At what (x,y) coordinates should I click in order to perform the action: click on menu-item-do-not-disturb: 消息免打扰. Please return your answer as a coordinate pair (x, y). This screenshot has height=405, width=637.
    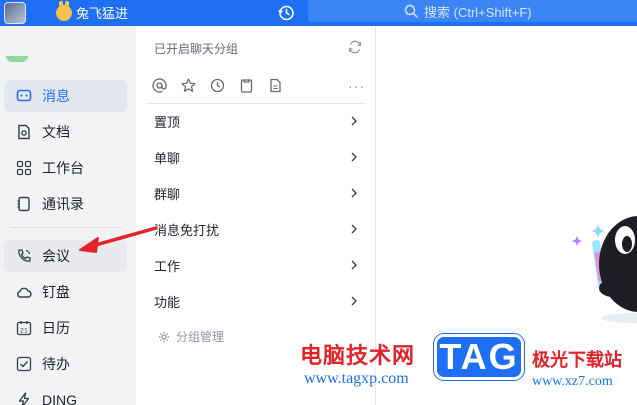
    Looking at the image, I should click on (256, 229).